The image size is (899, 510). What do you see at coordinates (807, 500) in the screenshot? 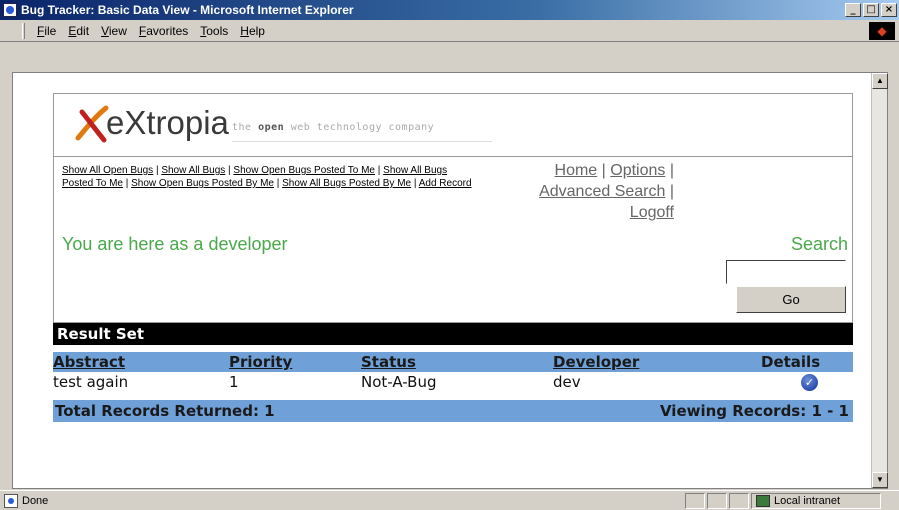
I see `zone-text: Local intranet` at bounding box center [807, 500].